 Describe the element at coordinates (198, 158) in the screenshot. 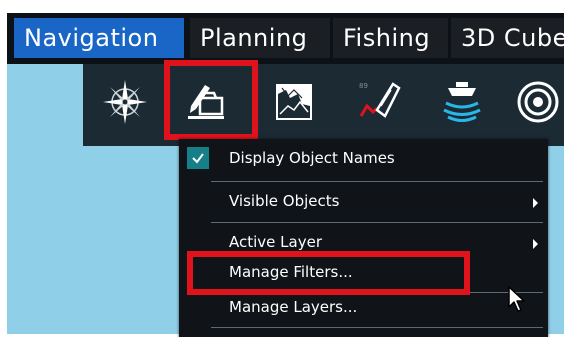

I see `checkmark-icon` at that location.